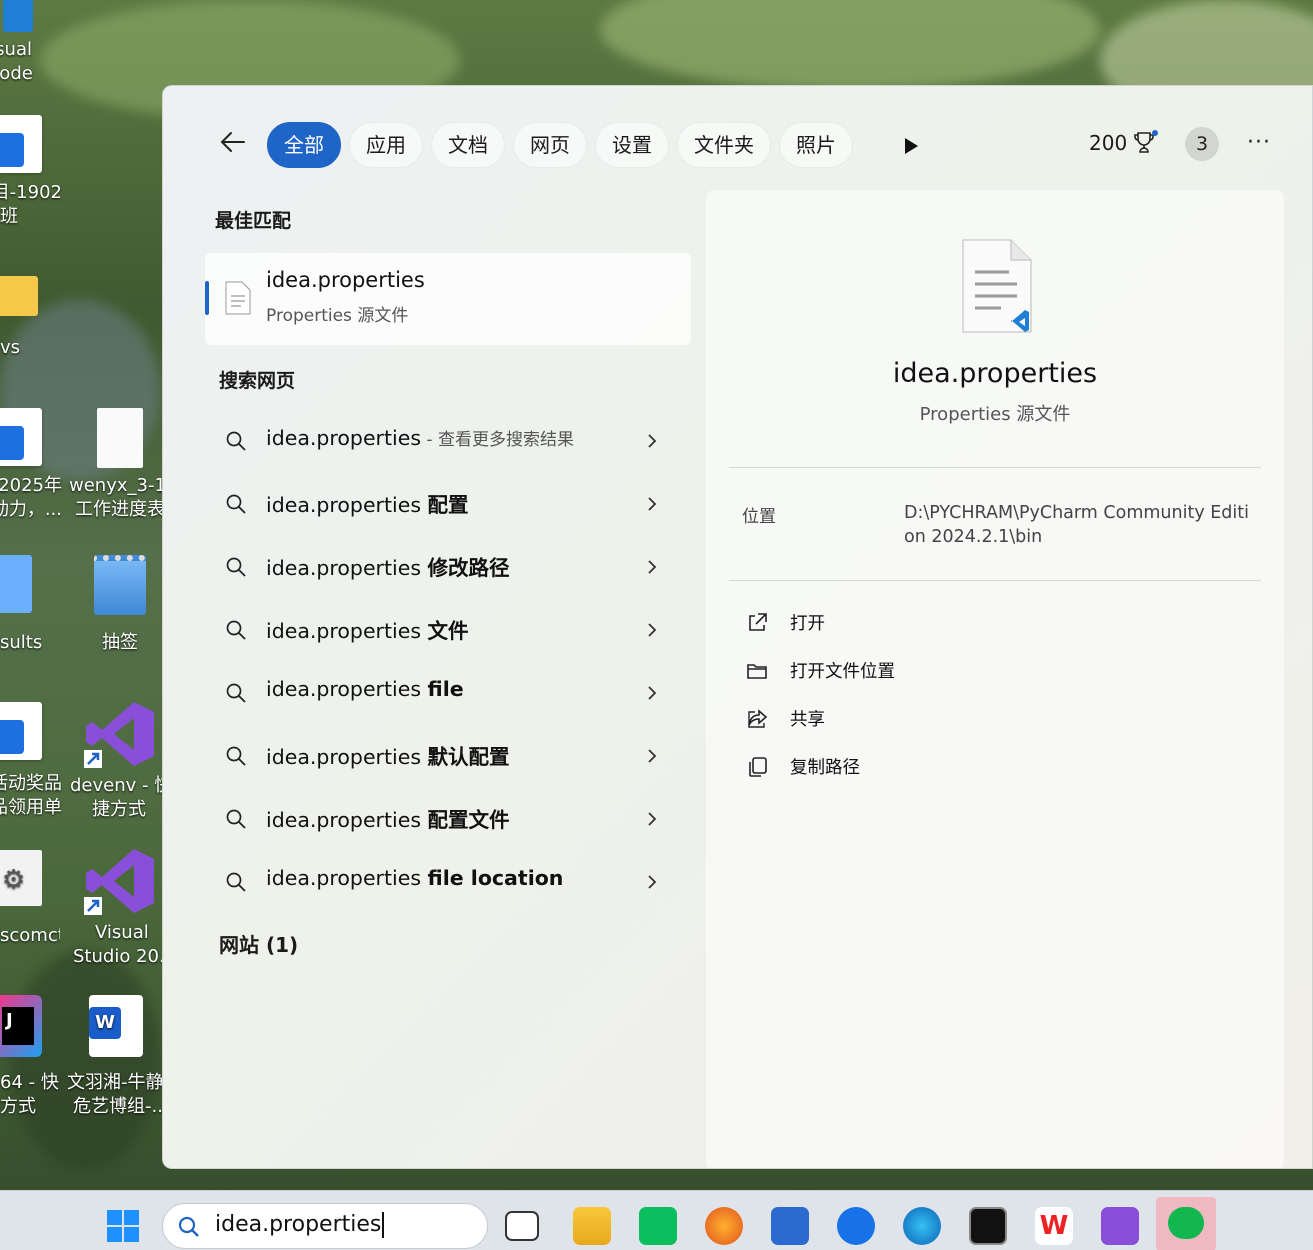 The image size is (1313, 1250). What do you see at coordinates (304, 145) in the screenshot?
I see `tab-all: 全部` at bounding box center [304, 145].